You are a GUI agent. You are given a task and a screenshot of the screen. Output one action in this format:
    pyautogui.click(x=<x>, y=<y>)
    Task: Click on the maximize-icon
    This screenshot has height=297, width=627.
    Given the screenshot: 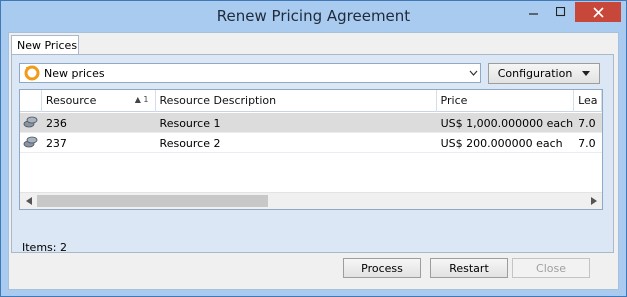 What is the action you would take?
    pyautogui.click(x=560, y=12)
    